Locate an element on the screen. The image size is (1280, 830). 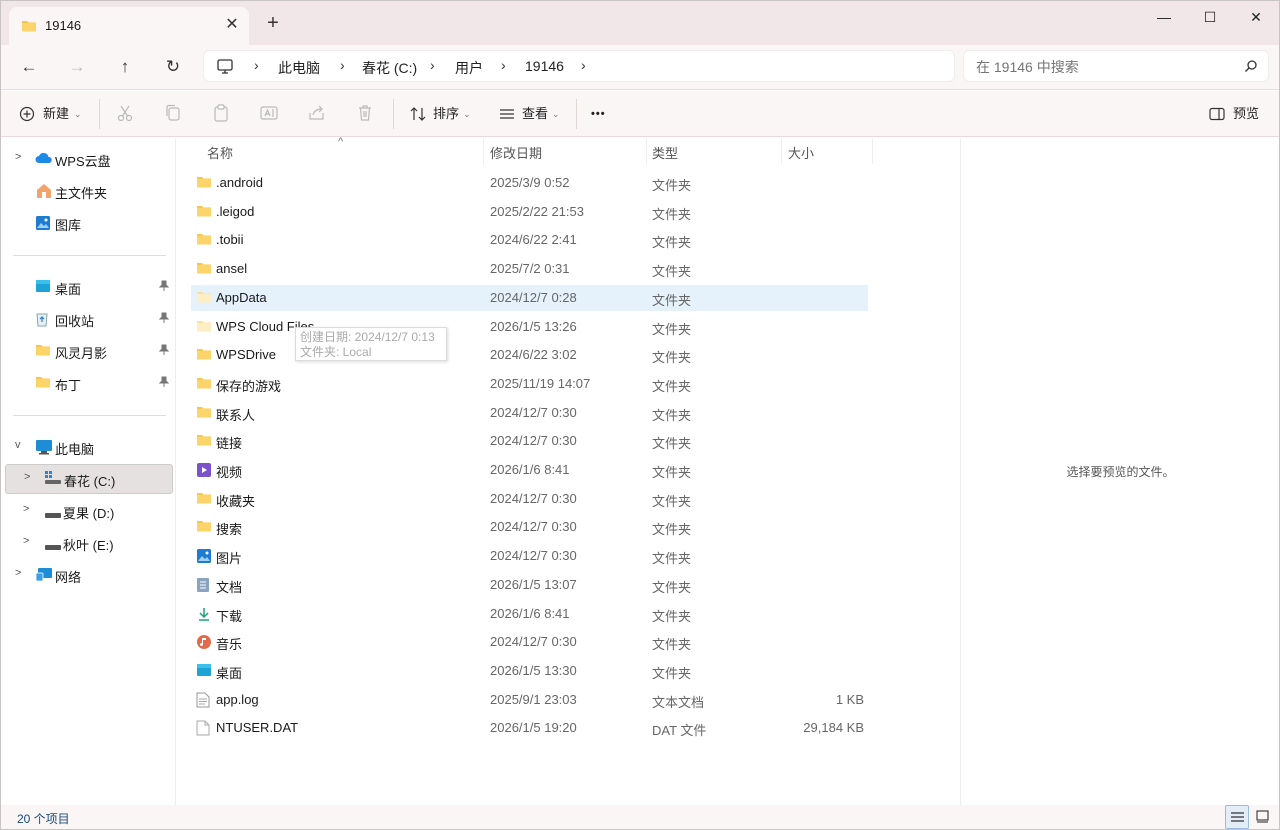
share-icon is located at coordinates (318, 114).